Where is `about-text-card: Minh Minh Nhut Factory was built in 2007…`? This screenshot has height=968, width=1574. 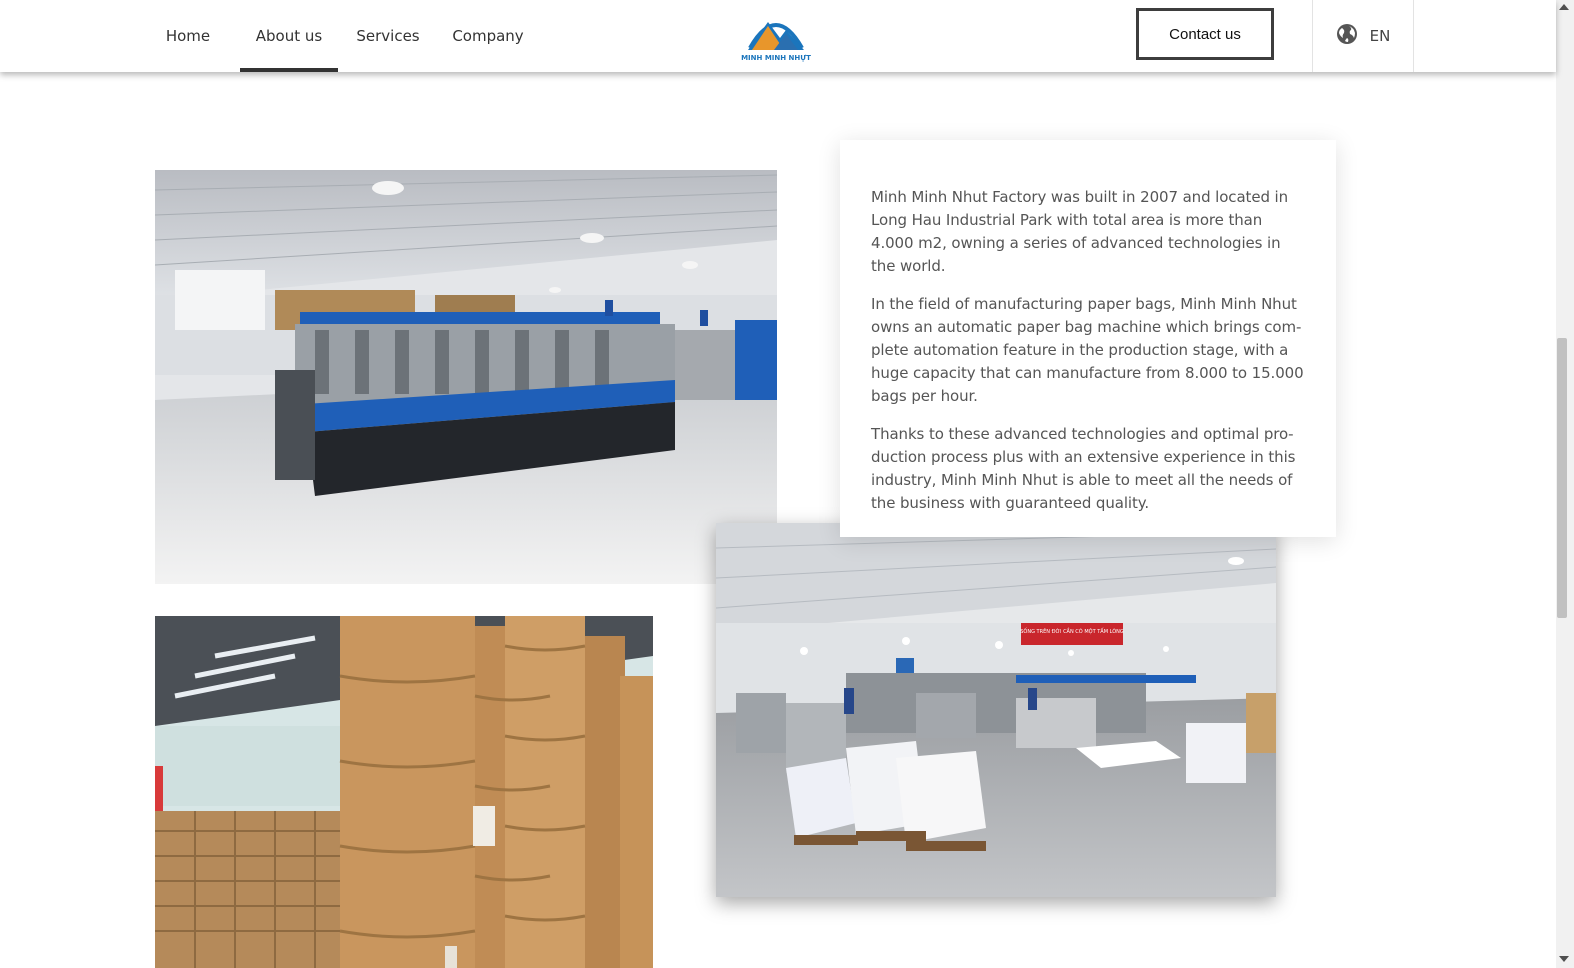
about-text-card: Minh Minh Nhut Factory was built in 2007… is located at coordinates (1088, 338).